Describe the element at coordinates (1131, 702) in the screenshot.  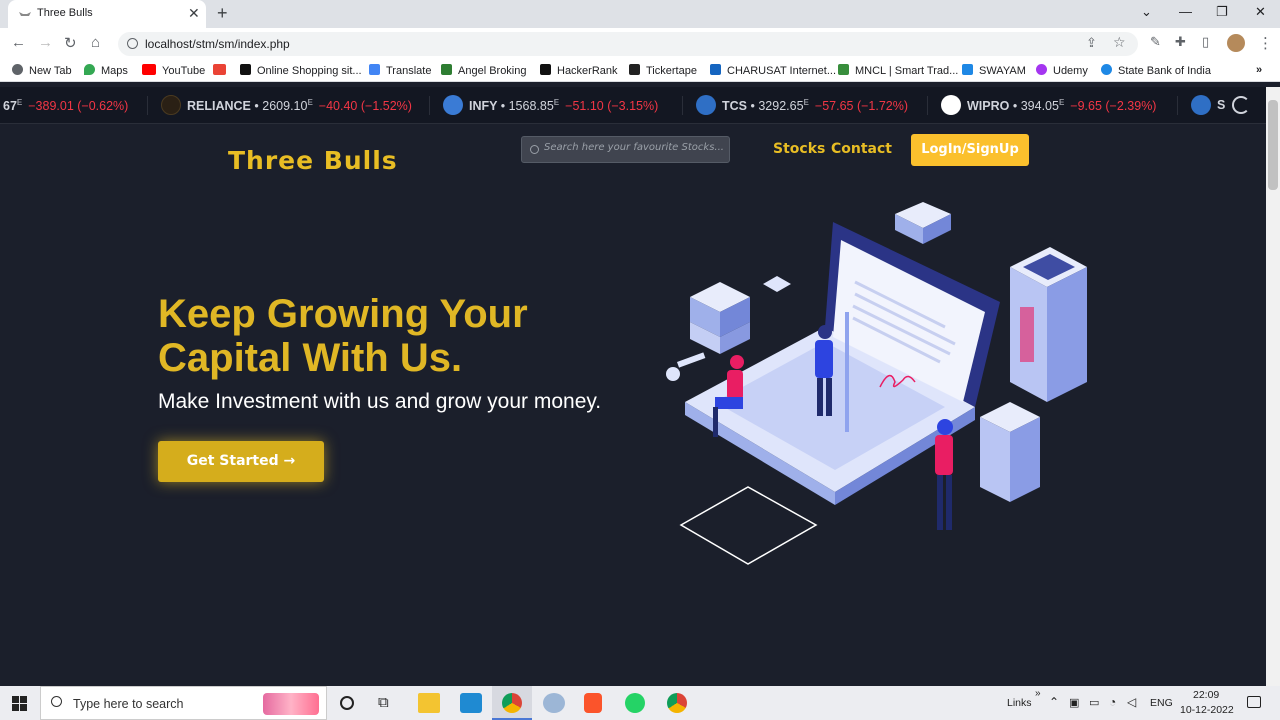
I see `volume-icon: ◁` at that location.